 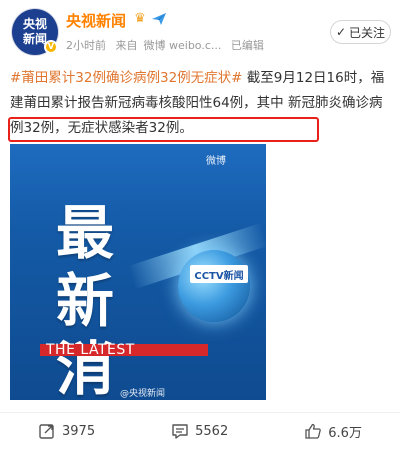 What do you see at coordinates (126, 78) in the screenshot?
I see `hashtag-link: #莆田累计32例确诊病例32例无症状#` at bounding box center [126, 78].